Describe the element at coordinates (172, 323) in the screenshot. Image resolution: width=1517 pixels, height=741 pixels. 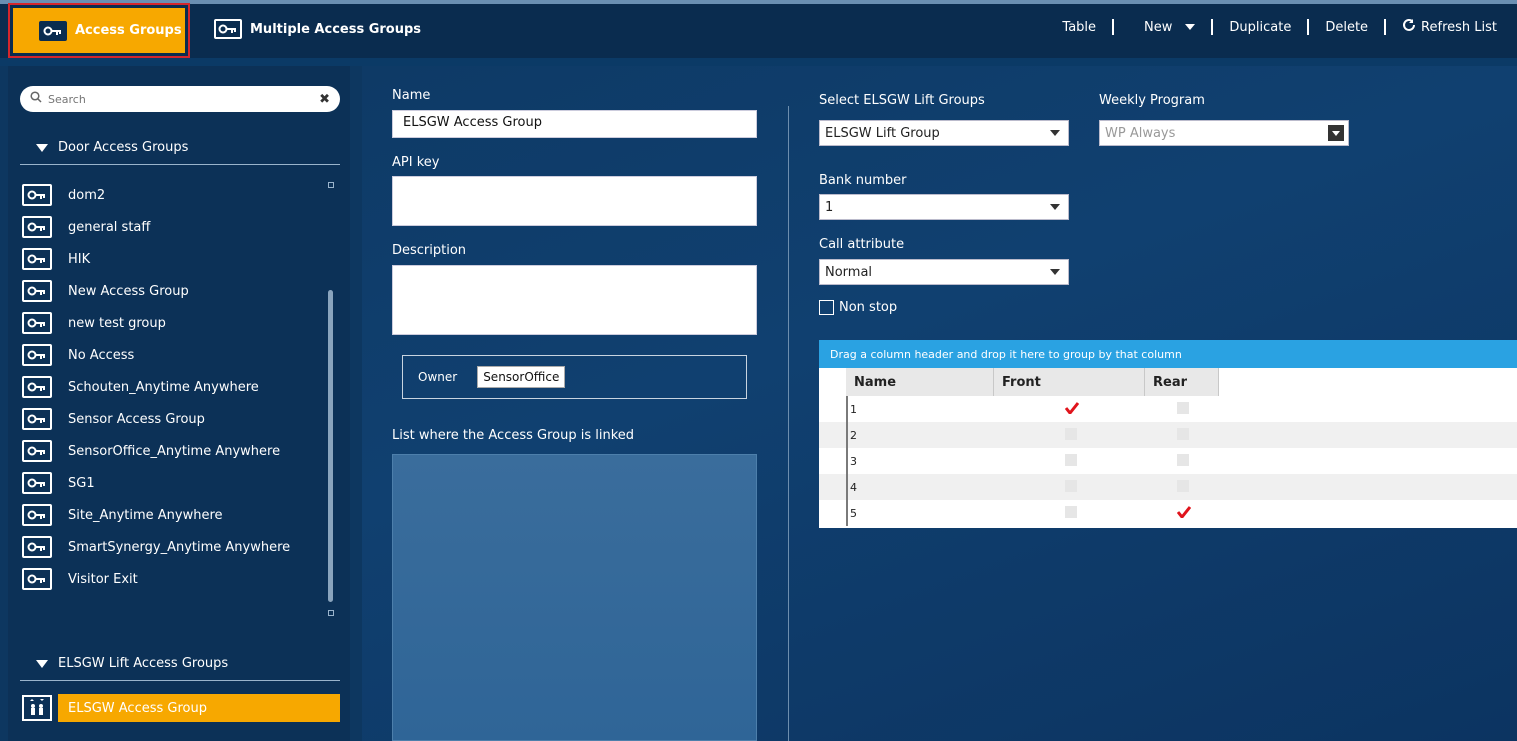
I see `sidebar-list-item: new test group` at that location.